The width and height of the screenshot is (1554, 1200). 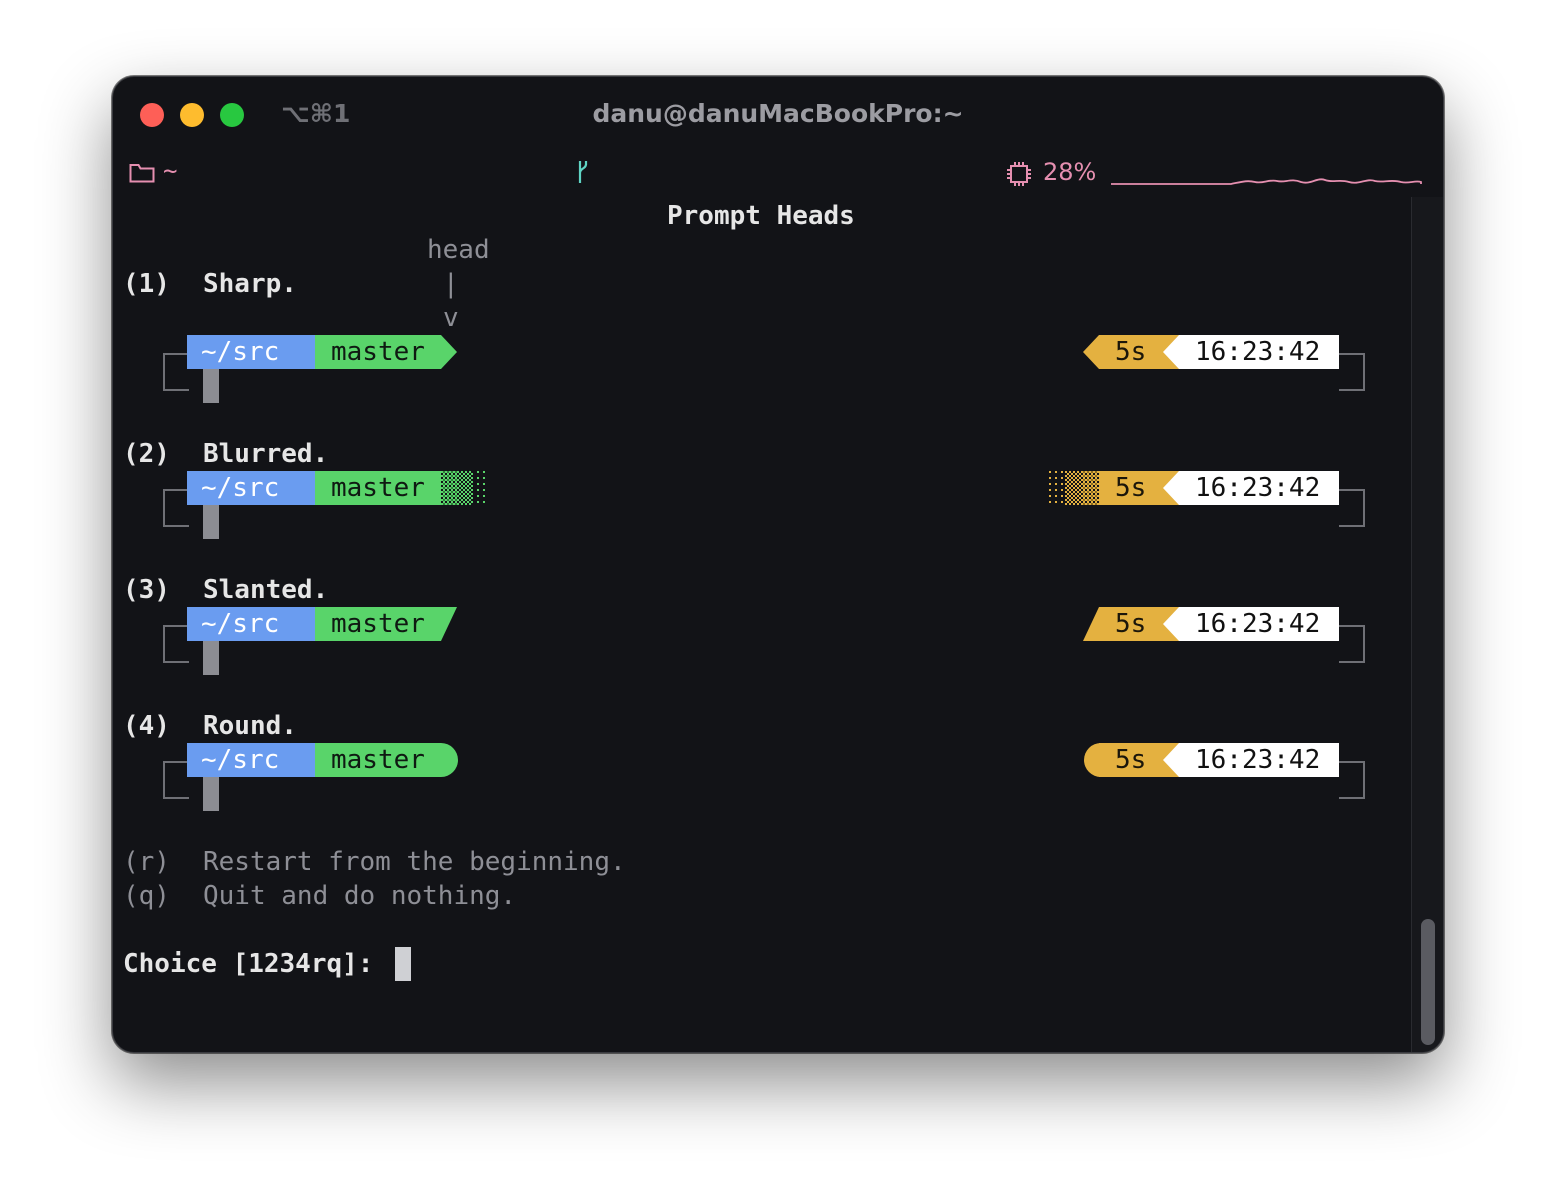 I want to click on head-annotation-arrow: v, so click(x=451, y=318).